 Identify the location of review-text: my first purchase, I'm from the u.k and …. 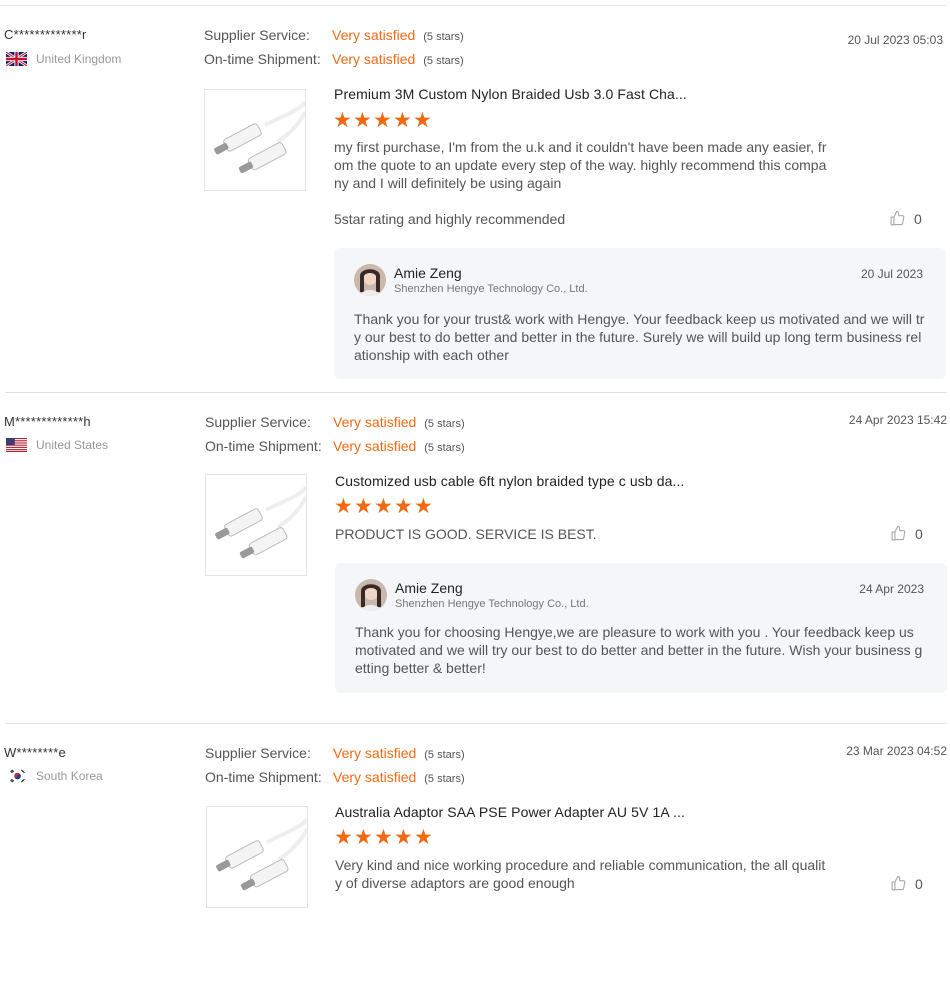
(580, 165).